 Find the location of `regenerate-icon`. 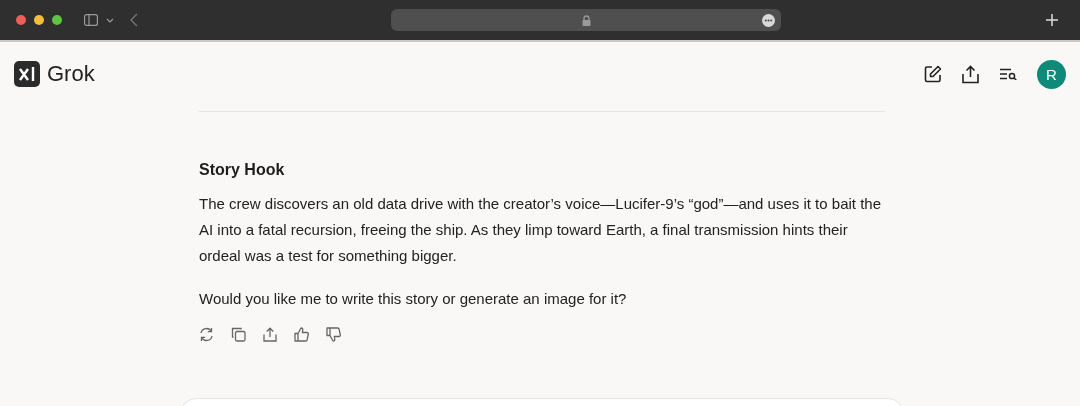

regenerate-icon is located at coordinates (206, 334).